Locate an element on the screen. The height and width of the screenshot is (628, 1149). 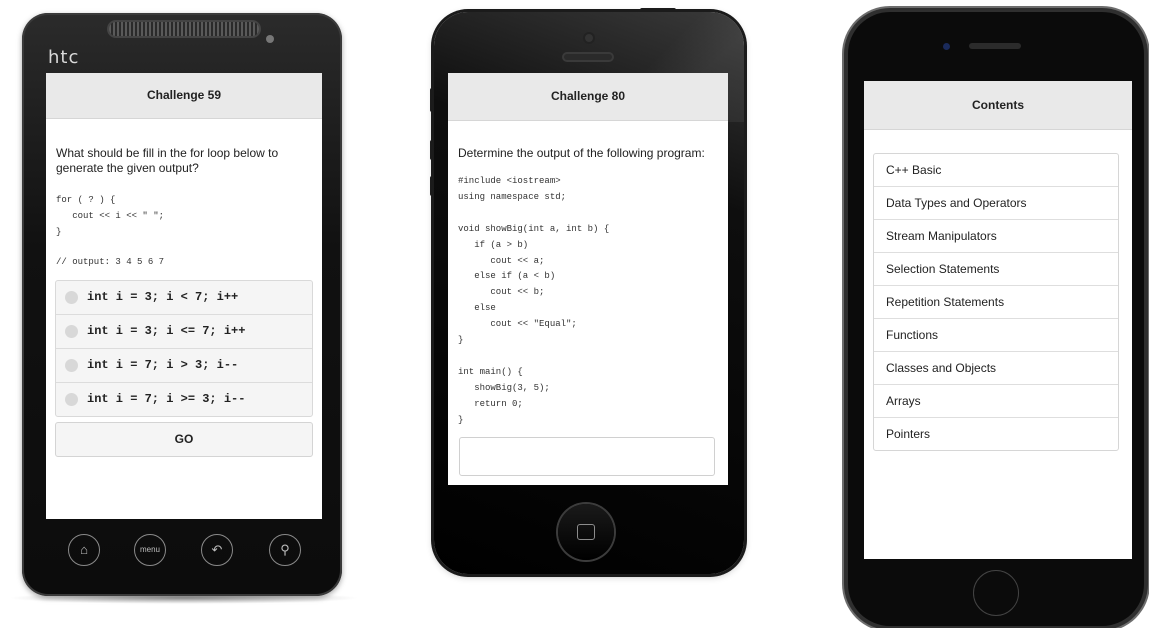
home-button is located at coordinates (996, 593).